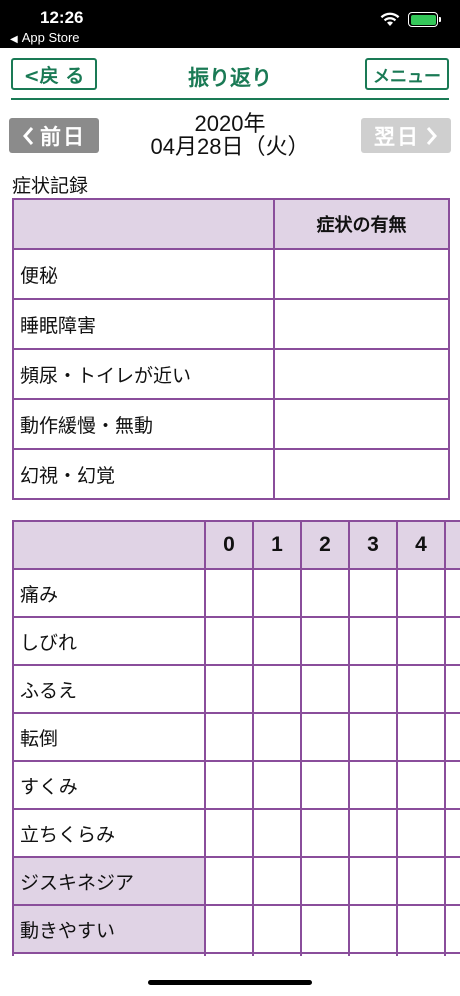 Image resolution: width=460 pixels, height=996 pixels. What do you see at coordinates (109, 954) in the screenshot?
I see `symptom-name-cell` at bounding box center [109, 954].